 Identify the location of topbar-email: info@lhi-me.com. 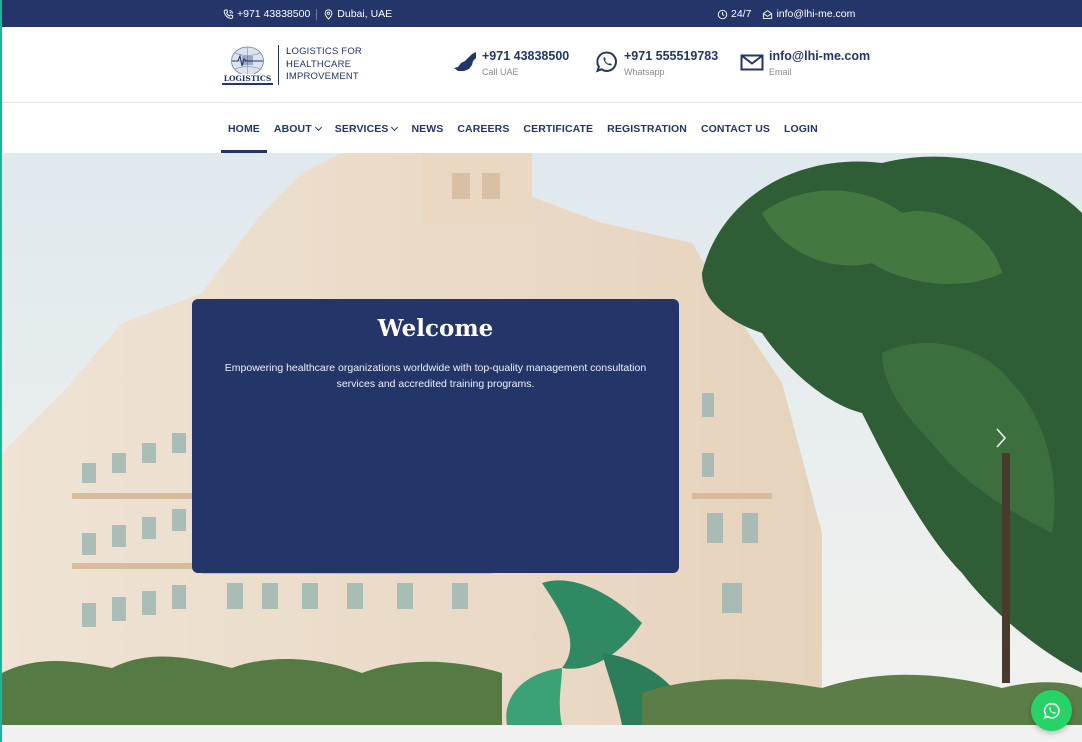
(808, 14).